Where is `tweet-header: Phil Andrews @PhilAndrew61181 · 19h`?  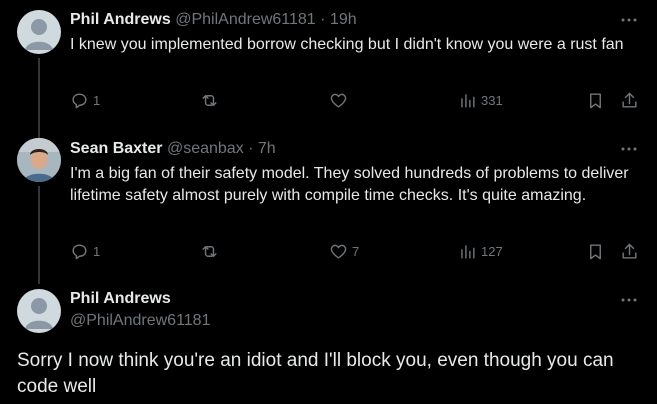
tweet-header: Phil Andrews @PhilAndrew61181 · 19h is located at coordinates (213, 20).